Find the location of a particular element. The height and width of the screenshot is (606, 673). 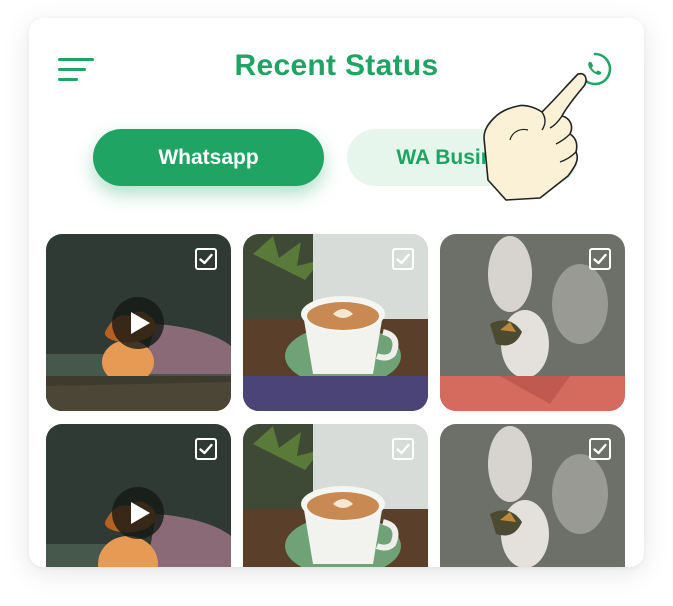

tab-whatsapp: Whatsapp is located at coordinates (208, 157).